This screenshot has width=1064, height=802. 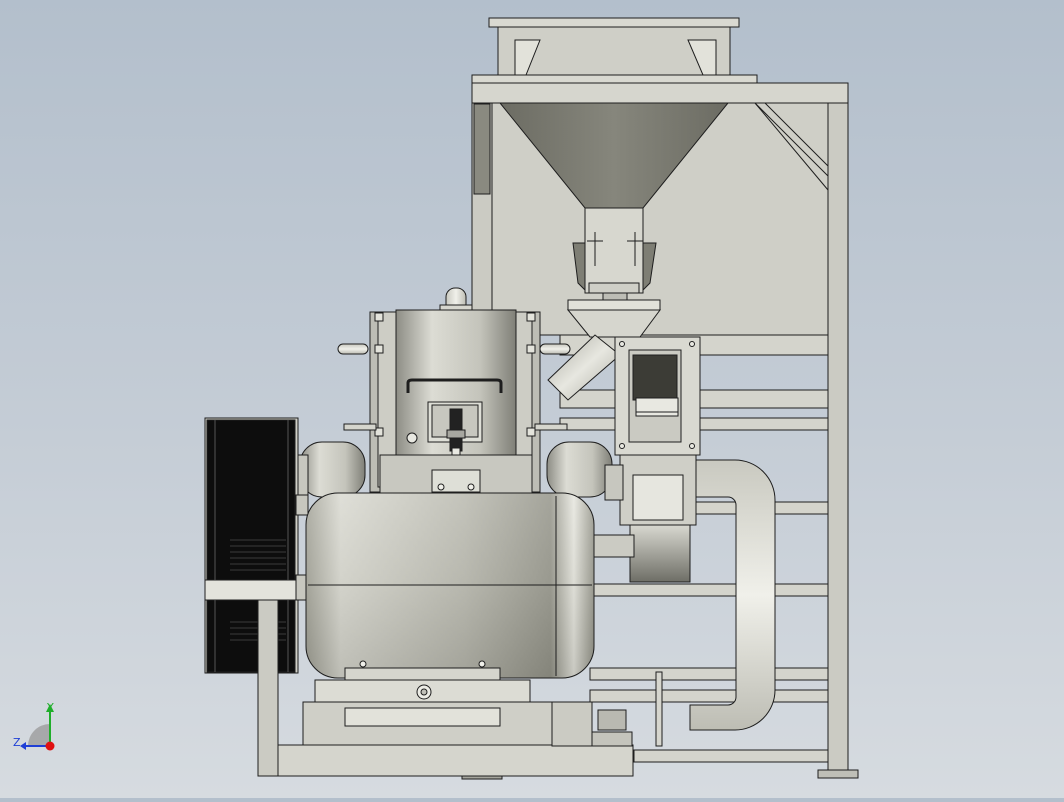 What do you see at coordinates (256, 545) in the screenshot?
I see `belt-pulley` at bounding box center [256, 545].